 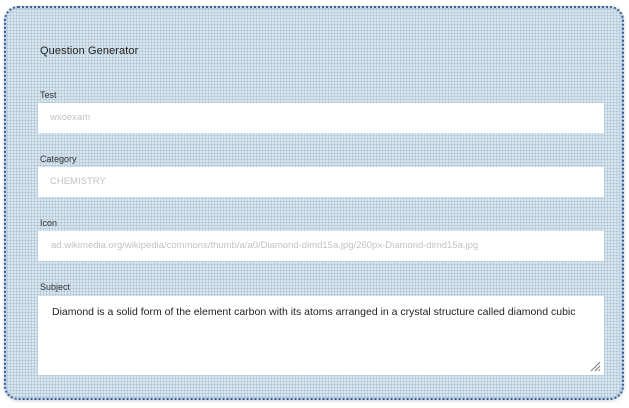 I want to click on subject-label: Subject, so click(x=55, y=287).